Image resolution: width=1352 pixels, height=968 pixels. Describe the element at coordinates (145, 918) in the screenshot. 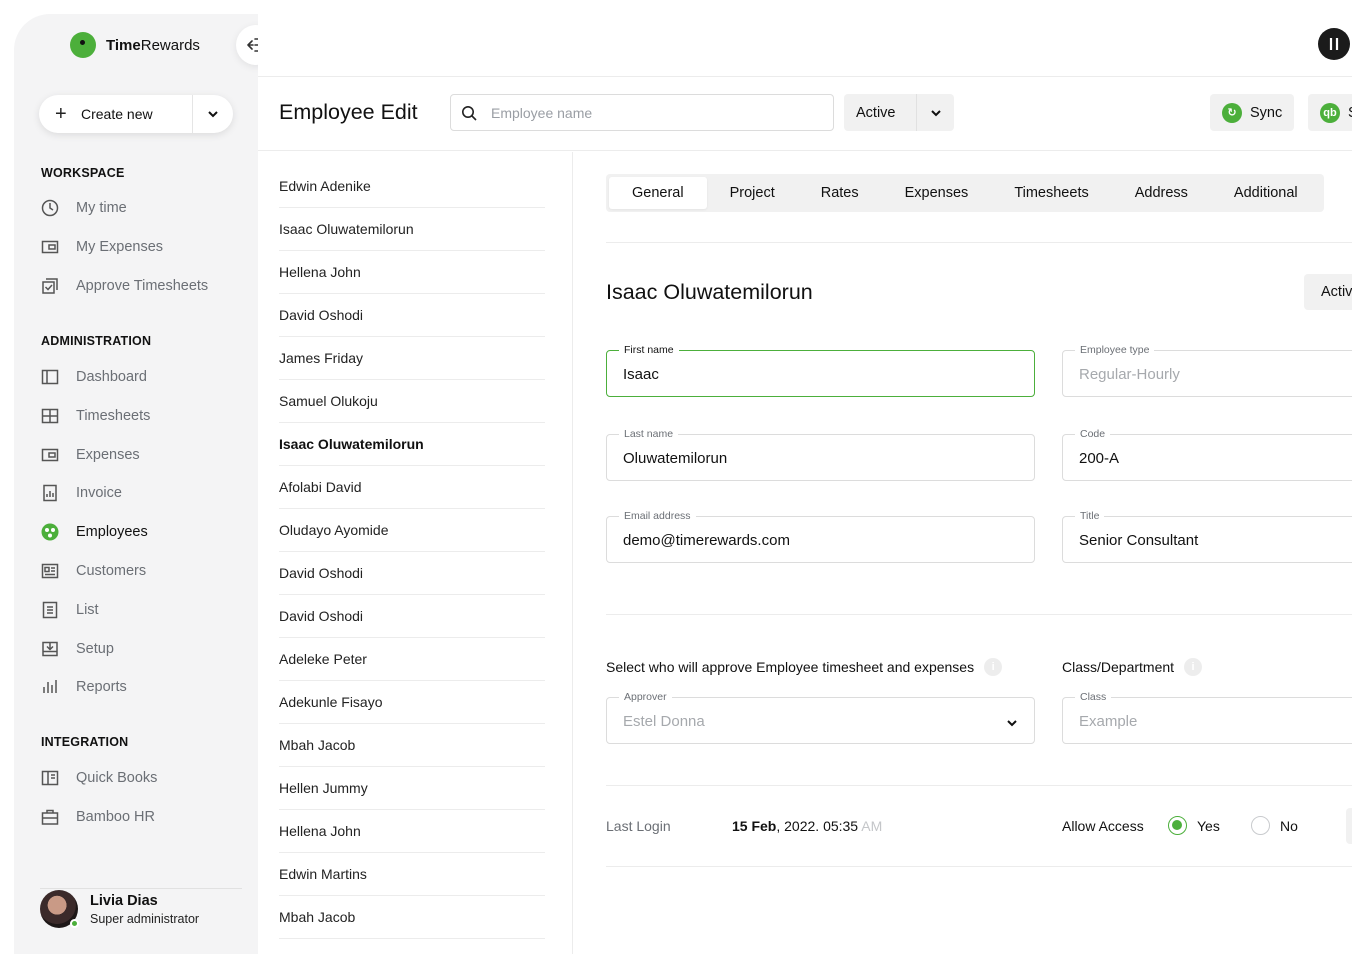

I see `user-role: Super administrator` at that location.